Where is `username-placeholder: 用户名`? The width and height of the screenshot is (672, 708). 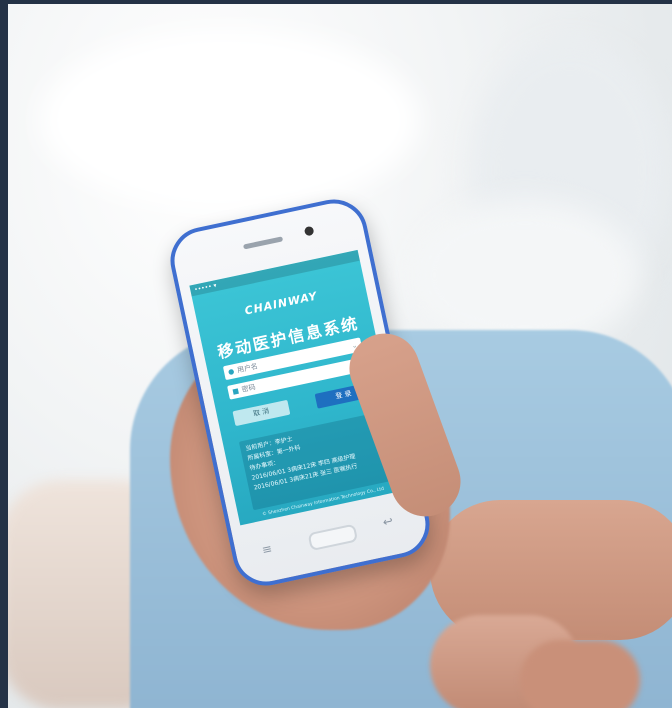
username-placeholder: 用户名 is located at coordinates (247, 368).